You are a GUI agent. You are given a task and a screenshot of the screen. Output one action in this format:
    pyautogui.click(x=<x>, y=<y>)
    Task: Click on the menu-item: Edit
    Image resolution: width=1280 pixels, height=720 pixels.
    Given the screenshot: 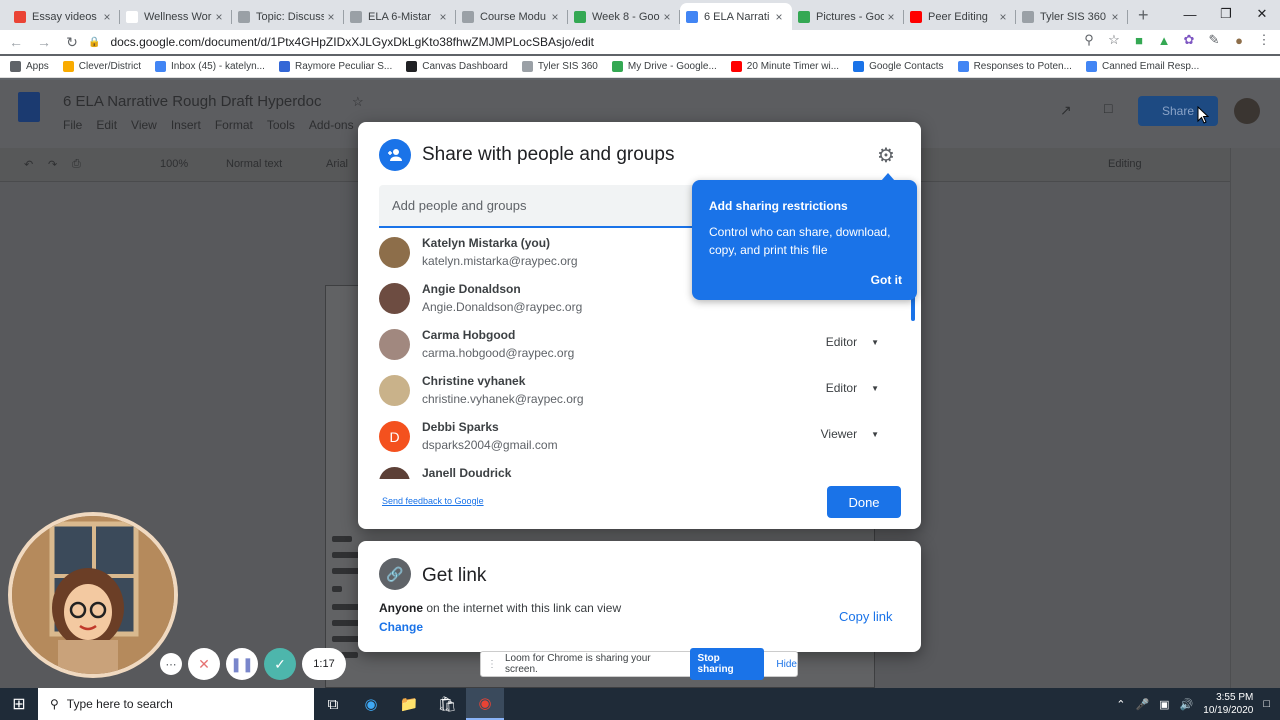 What is the action you would take?
    pyautogui.click(x=106, y=125)
    